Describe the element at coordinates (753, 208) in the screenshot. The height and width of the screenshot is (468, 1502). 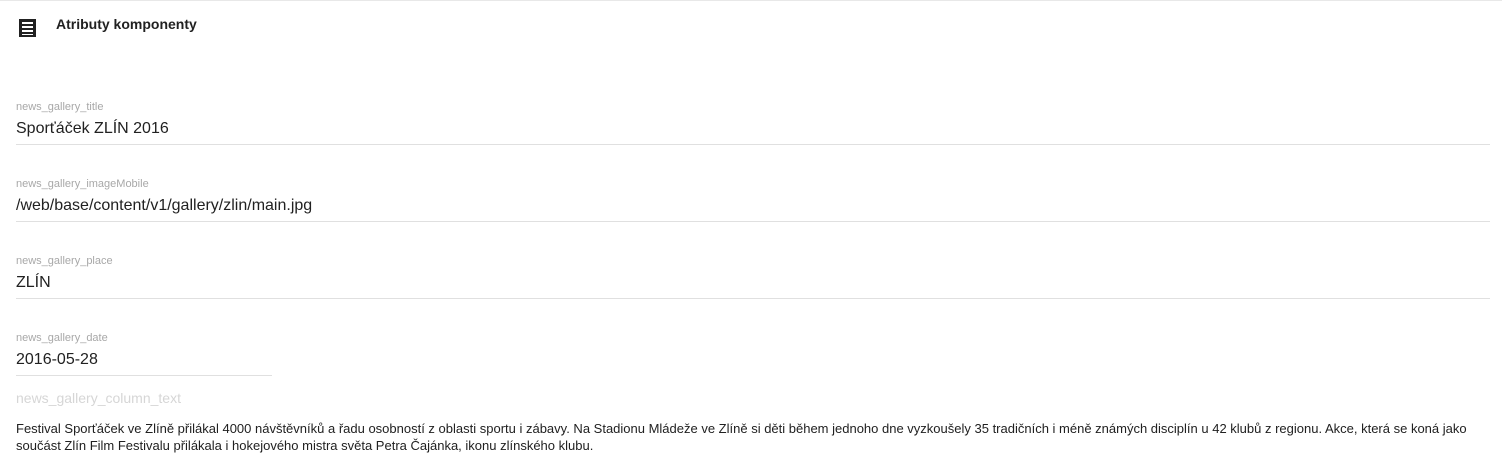
I see `news-gallery-image-mobile-input` at that location.